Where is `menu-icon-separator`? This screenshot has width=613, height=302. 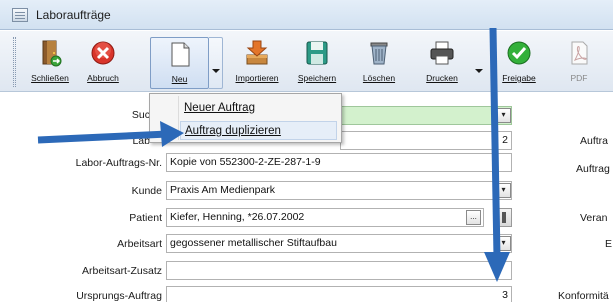 menu-icon-separator is located at coordinates (178, 118).